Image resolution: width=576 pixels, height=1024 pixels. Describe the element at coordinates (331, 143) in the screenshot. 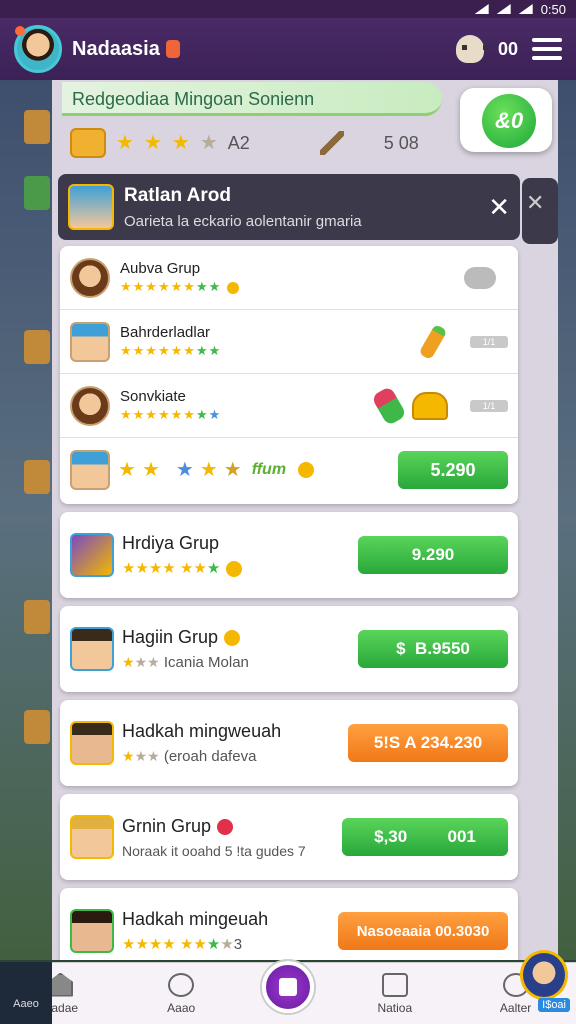

I see `sword-icon` at that location.